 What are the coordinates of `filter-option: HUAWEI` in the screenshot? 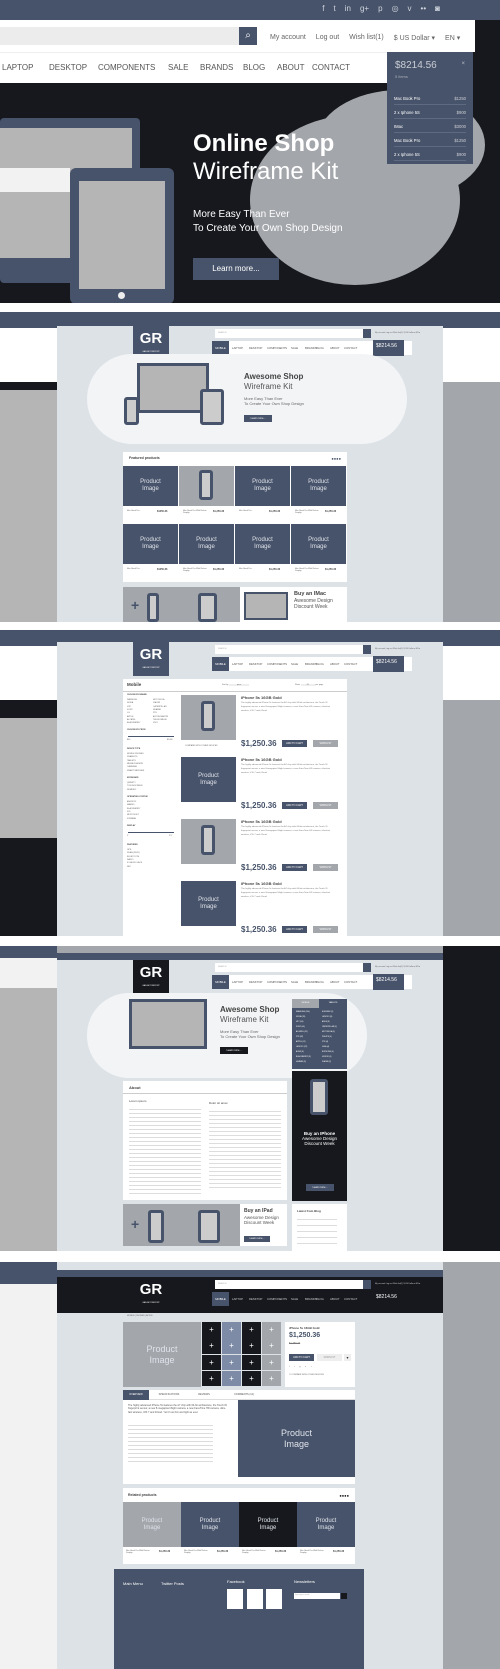 It's located at (157, 710).